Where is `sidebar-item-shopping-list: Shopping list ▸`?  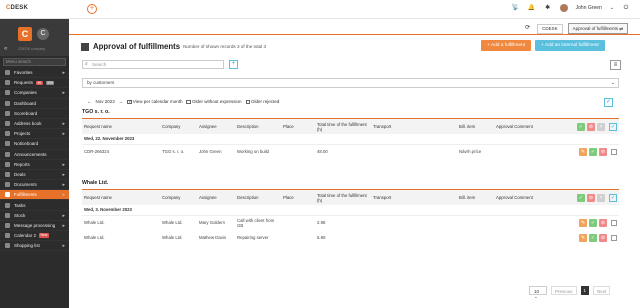 sidebar-item-shopping-list: Shopping list ▸ is located at coordinates (34, 246).